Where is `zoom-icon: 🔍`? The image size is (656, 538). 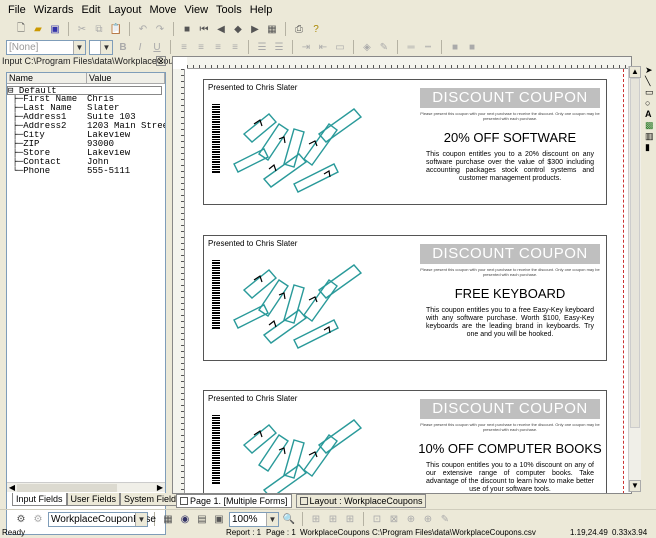
zoom-icon: 🔍 is located at coordinates (289, 519).